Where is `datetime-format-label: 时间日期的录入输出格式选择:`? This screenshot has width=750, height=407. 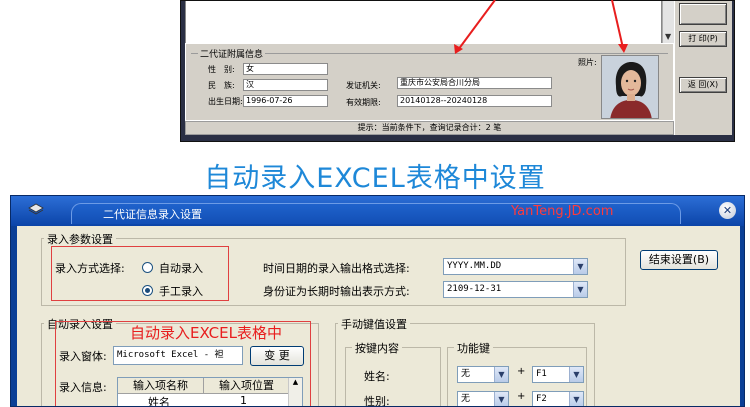
datetime-format-label: 时间日期的录入输出格式选择: is located at coordinates (336, 268).